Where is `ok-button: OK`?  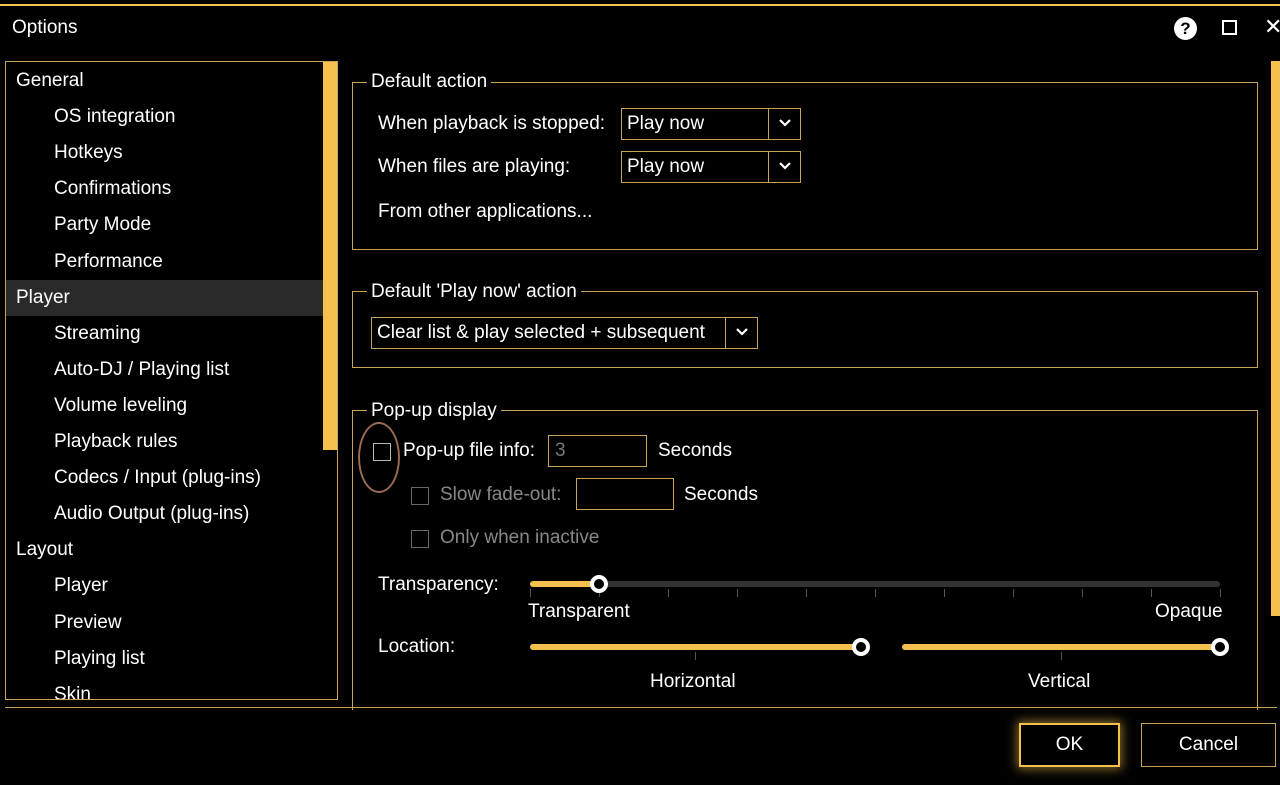
ok-button: OK is located at coordinates (1069, 745).